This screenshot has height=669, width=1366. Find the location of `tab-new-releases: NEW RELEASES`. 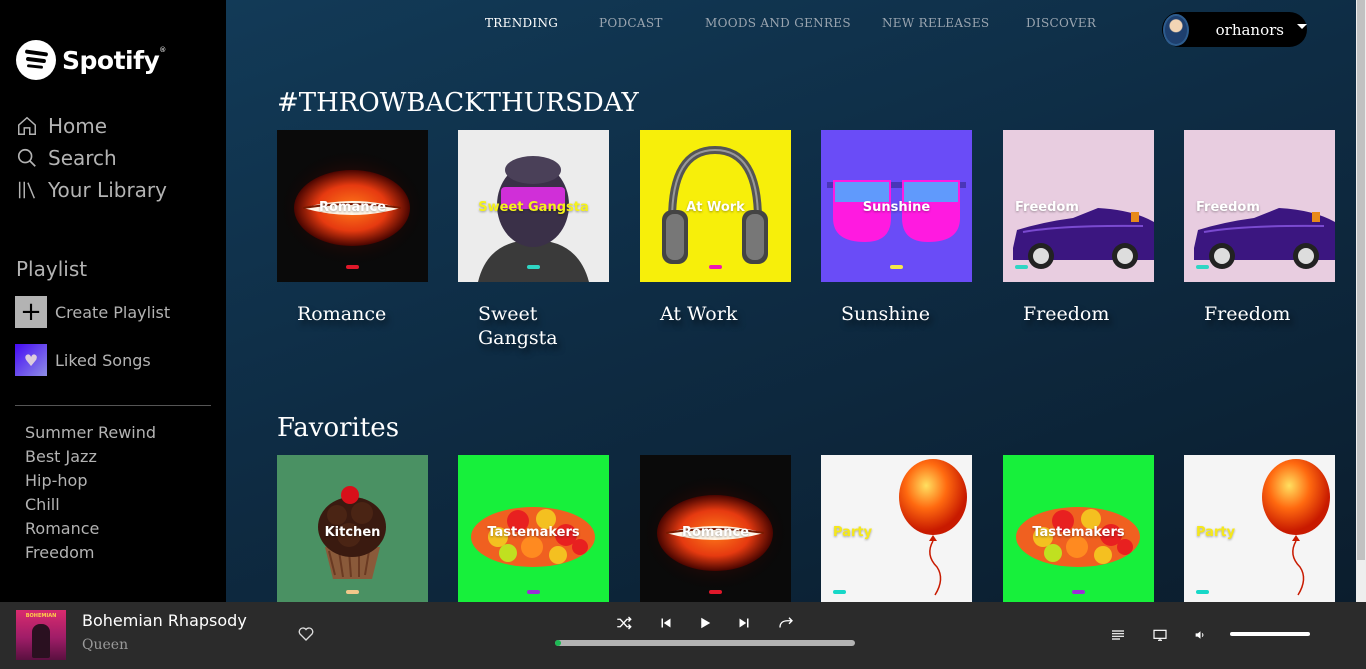

tab-new-releases: NEW RELEASES is located at coordinates (935, 23).